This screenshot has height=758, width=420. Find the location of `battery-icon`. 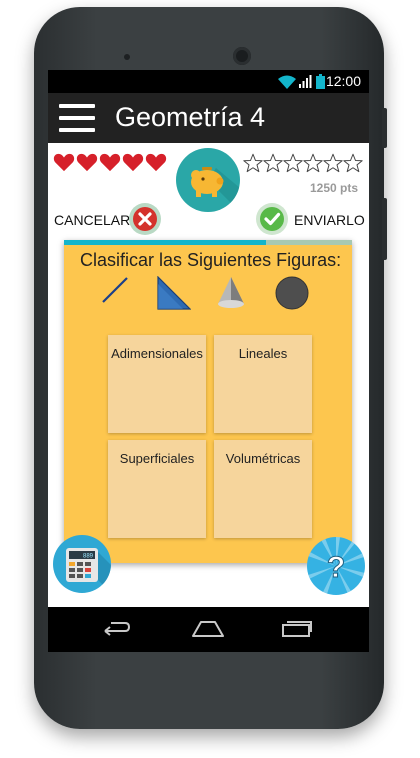

battery-icon is located at coordinates (320, 81).